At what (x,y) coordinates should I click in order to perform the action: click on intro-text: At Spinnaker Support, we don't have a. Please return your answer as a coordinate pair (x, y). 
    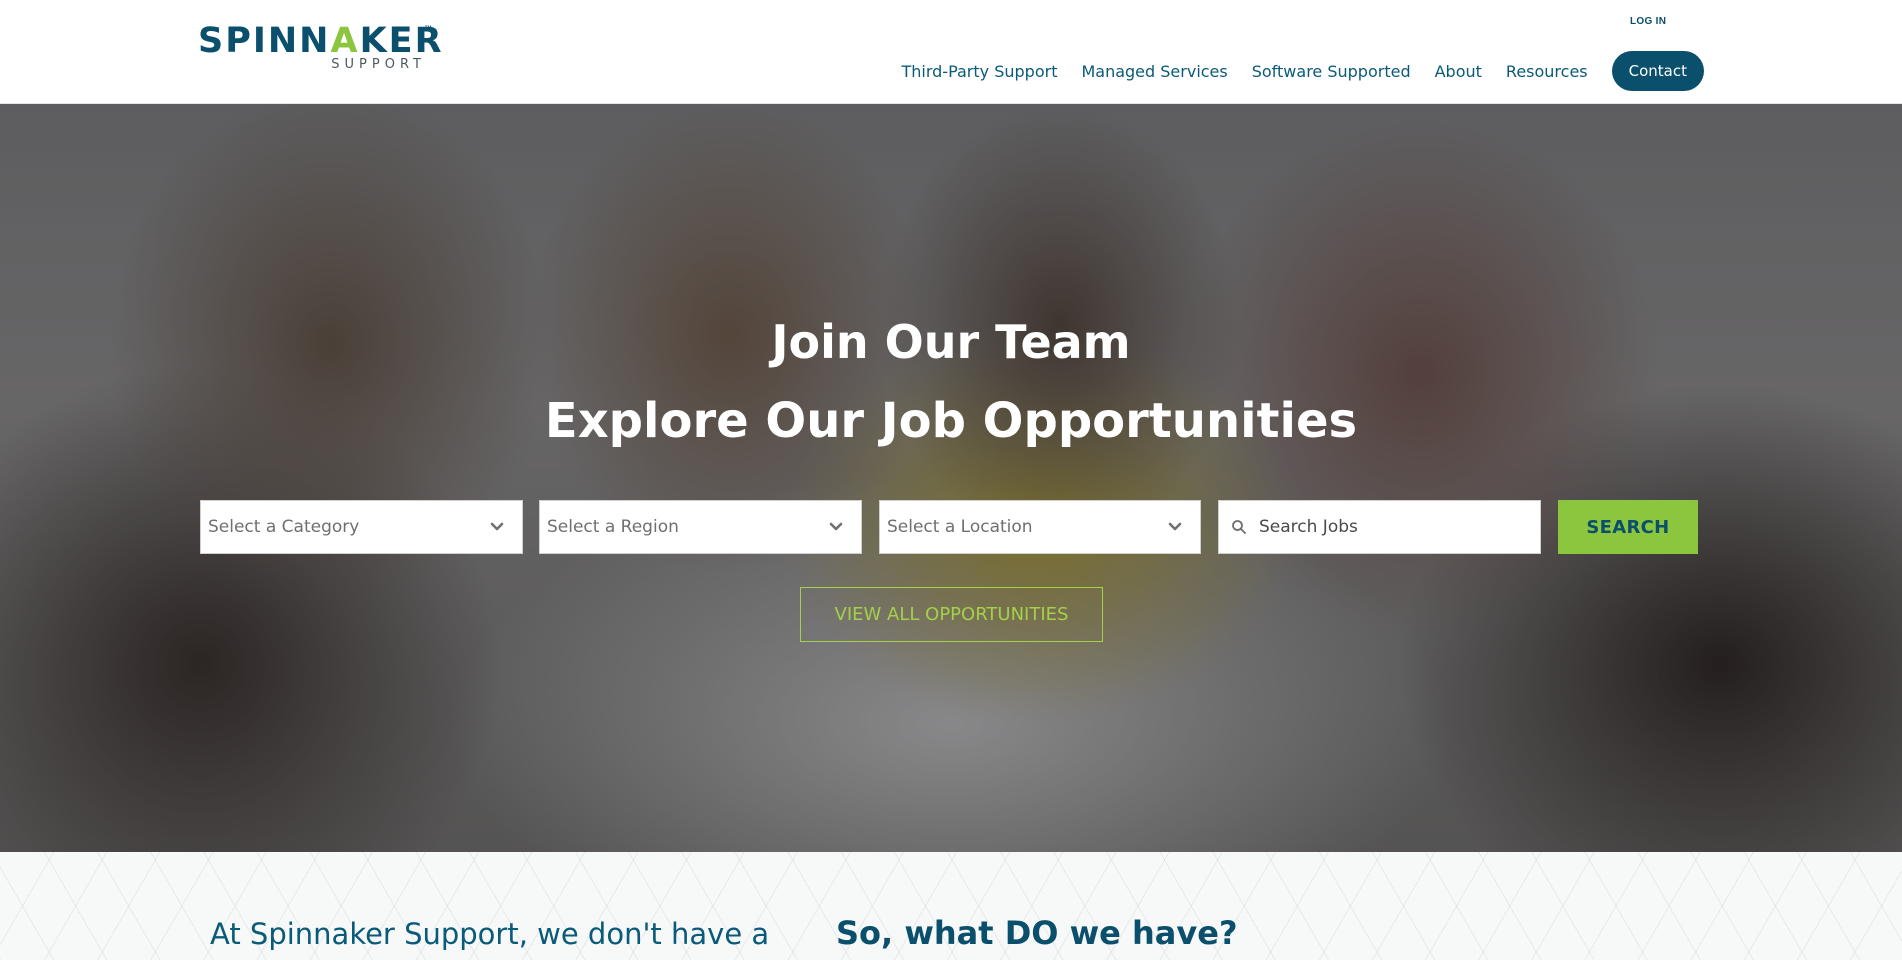
    Looking at the image, I should click on (490, 934).